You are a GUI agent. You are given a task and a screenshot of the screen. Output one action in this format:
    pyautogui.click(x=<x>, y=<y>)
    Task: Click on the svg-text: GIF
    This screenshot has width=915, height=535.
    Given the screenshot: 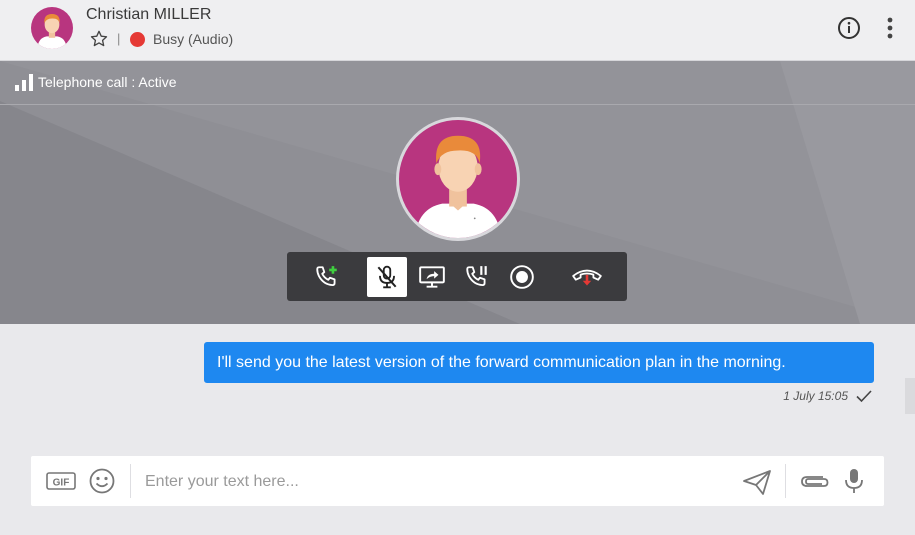 What is the action you would take?
    pyautogui.click(x=61, y=483)
    